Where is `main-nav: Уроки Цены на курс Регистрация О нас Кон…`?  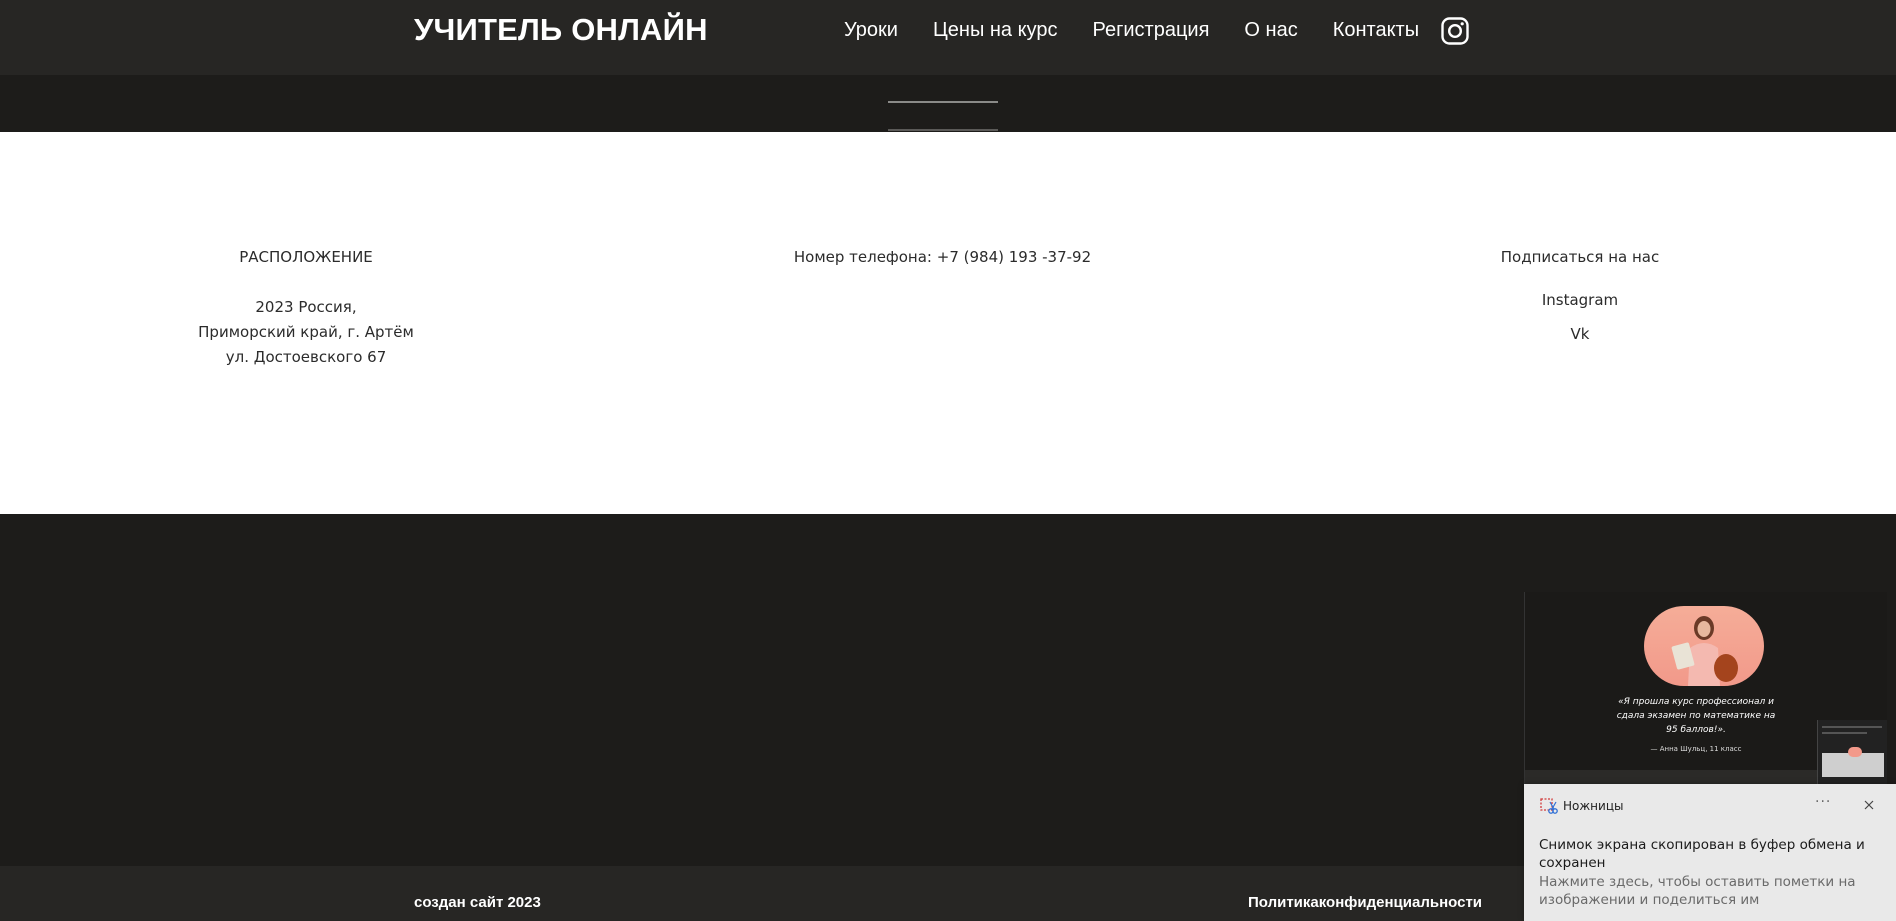 main-nav: Уроки Цены на курс Регистрация О нас Кон… is located at coordinates (1149, 30).